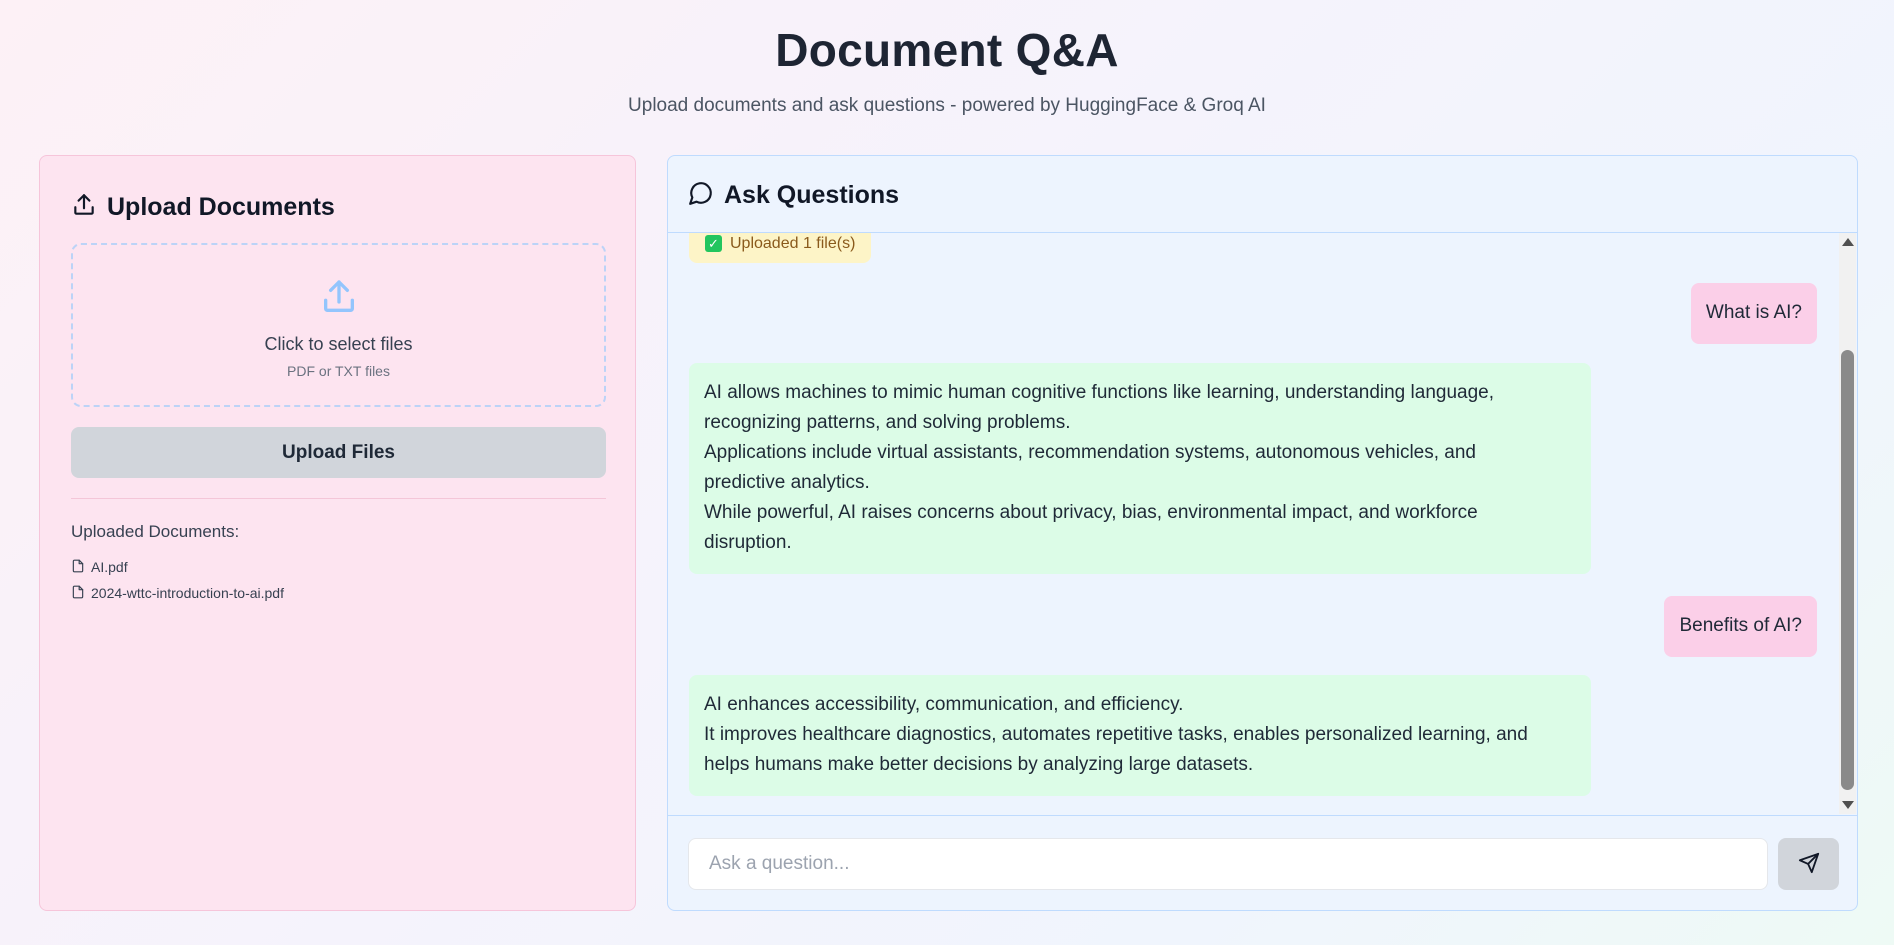  I want to click on question-input, so click(1228, 864).